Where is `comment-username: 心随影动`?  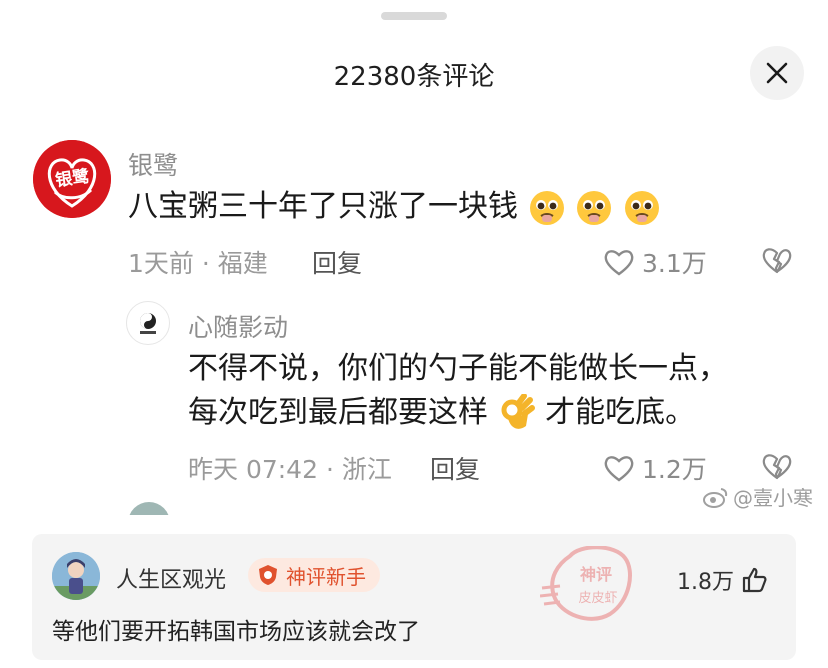
comment-username: 心随影动 is located at coordinates (238, 326).